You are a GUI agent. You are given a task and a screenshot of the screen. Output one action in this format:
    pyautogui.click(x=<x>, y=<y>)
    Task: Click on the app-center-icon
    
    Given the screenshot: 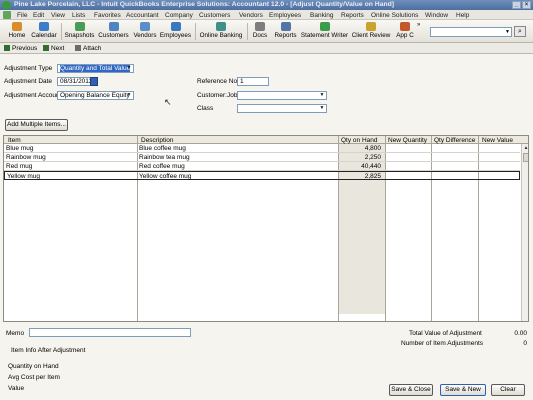 What is the action you would take?
    pyautogui.click(x=405, y=26)
    